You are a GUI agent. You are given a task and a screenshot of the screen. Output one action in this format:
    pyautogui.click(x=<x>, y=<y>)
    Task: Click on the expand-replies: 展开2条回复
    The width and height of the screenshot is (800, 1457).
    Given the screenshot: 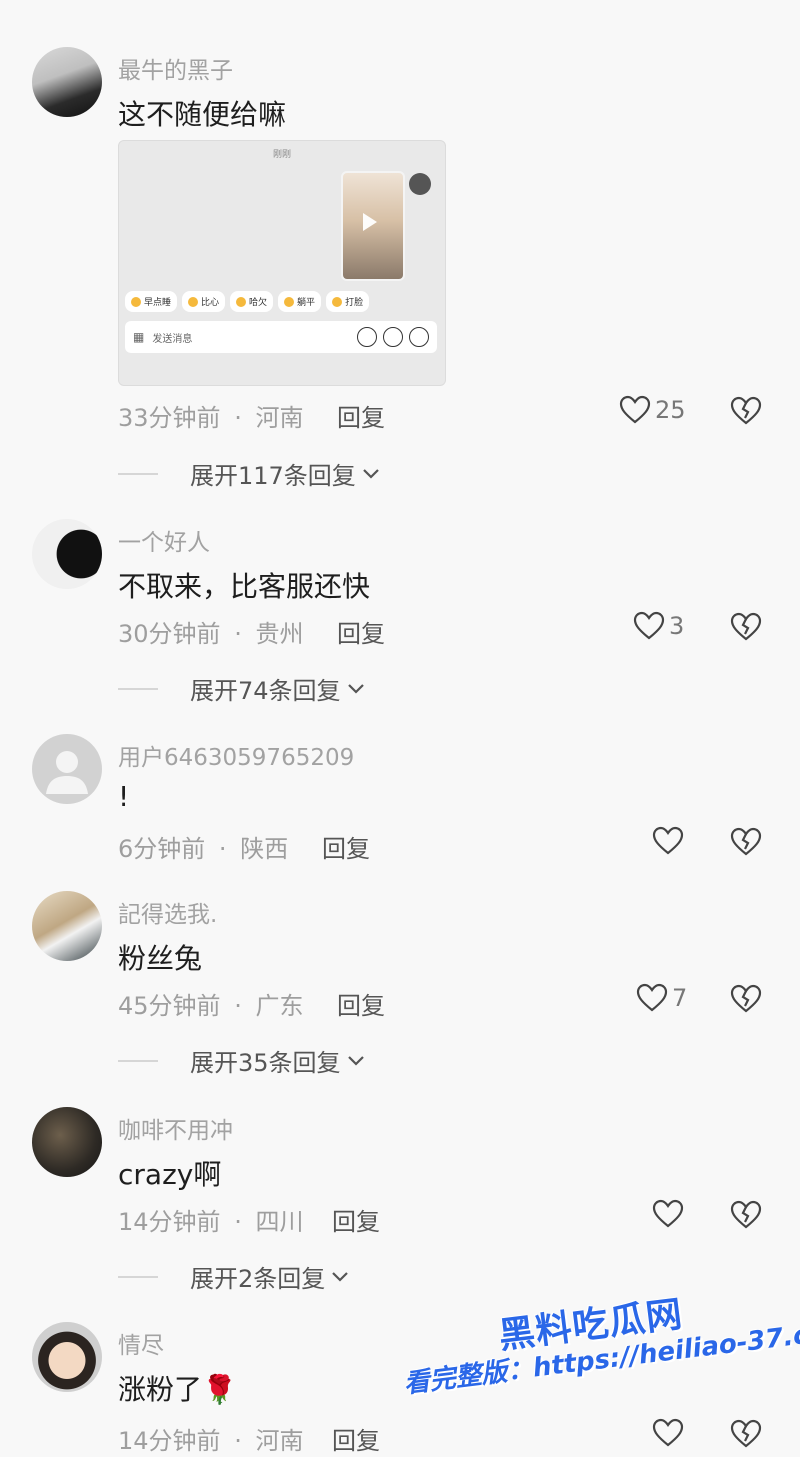 What is the action you would take?
    pyautogui.click(x=233, y=1276)
    